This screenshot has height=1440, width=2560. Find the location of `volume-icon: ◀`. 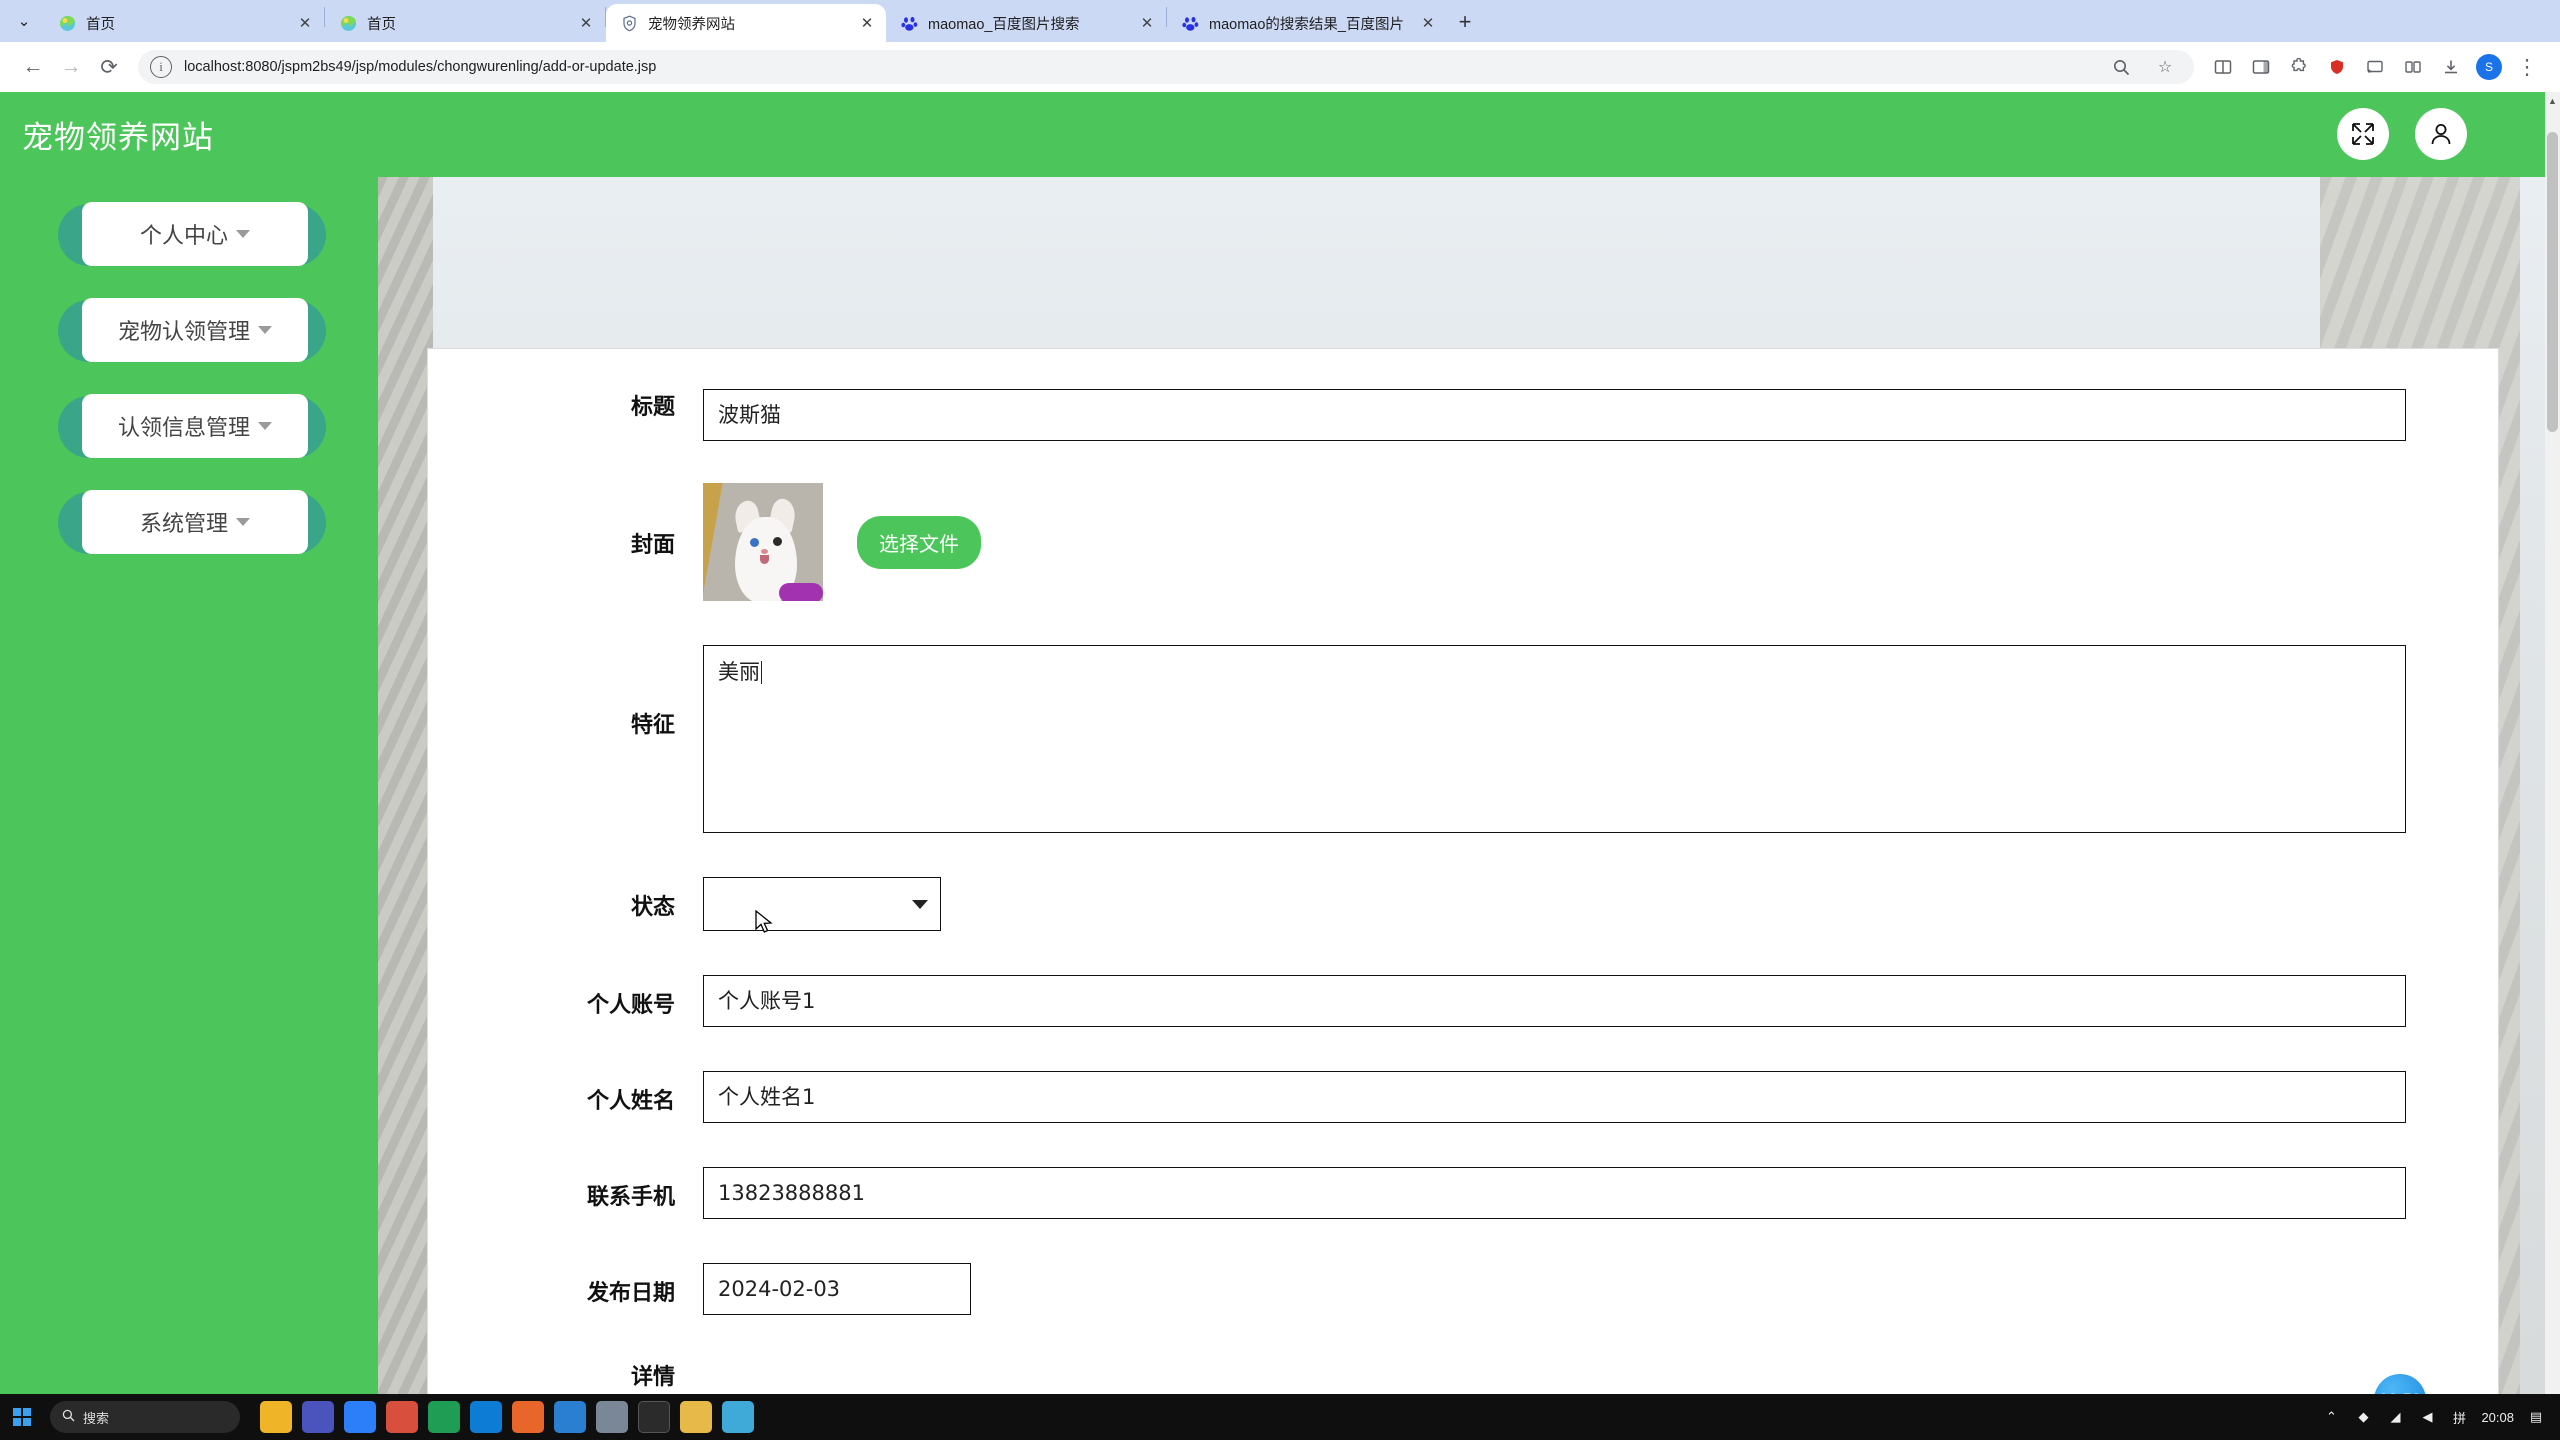

volume-icon: ◀ is located at coordinates (2427, 1417).